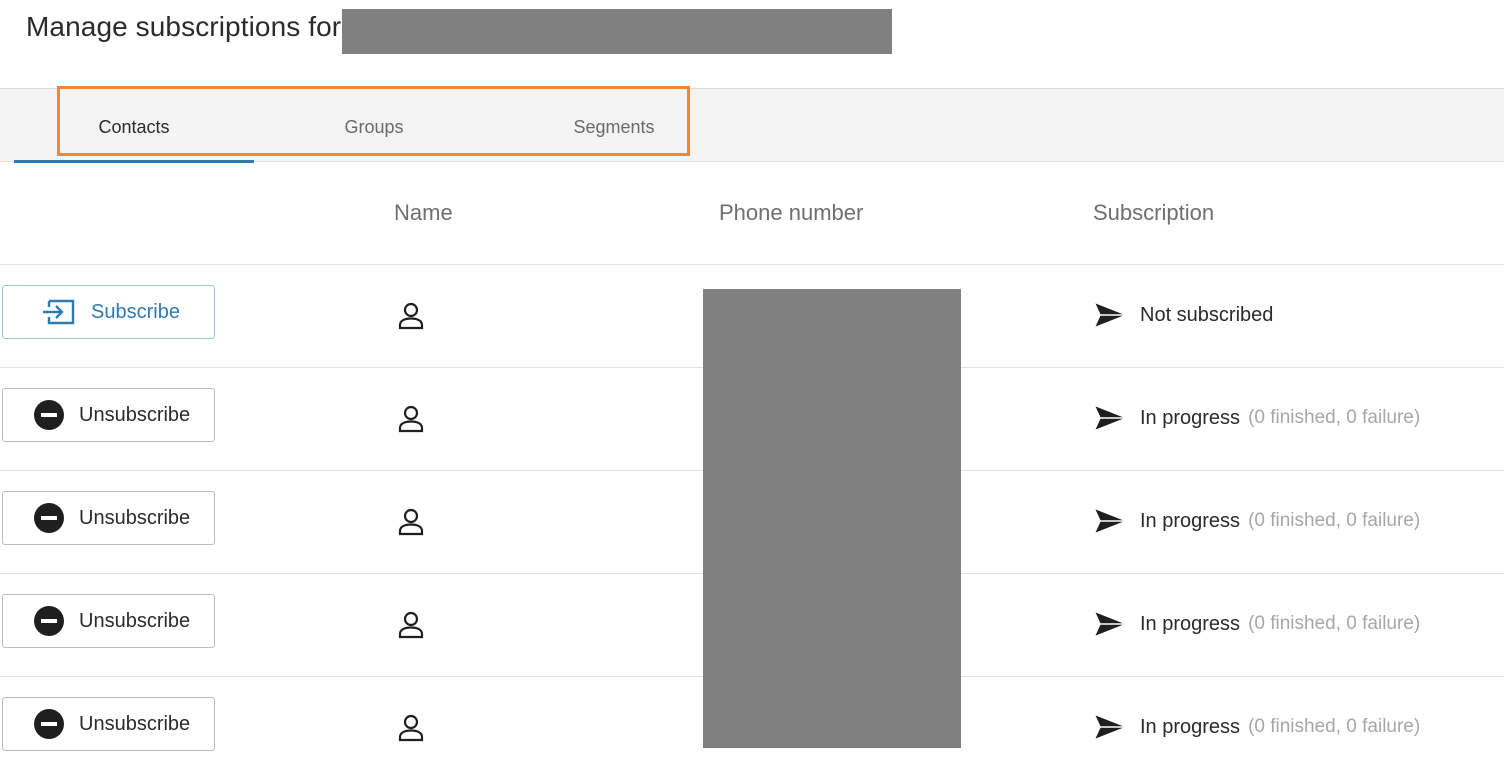 This screenshot has height=777, width=1504. What do you see at coordinates (614, 125) in the screenshot?
I see `tab-segments: Segments` at bounding box center [614, 125].